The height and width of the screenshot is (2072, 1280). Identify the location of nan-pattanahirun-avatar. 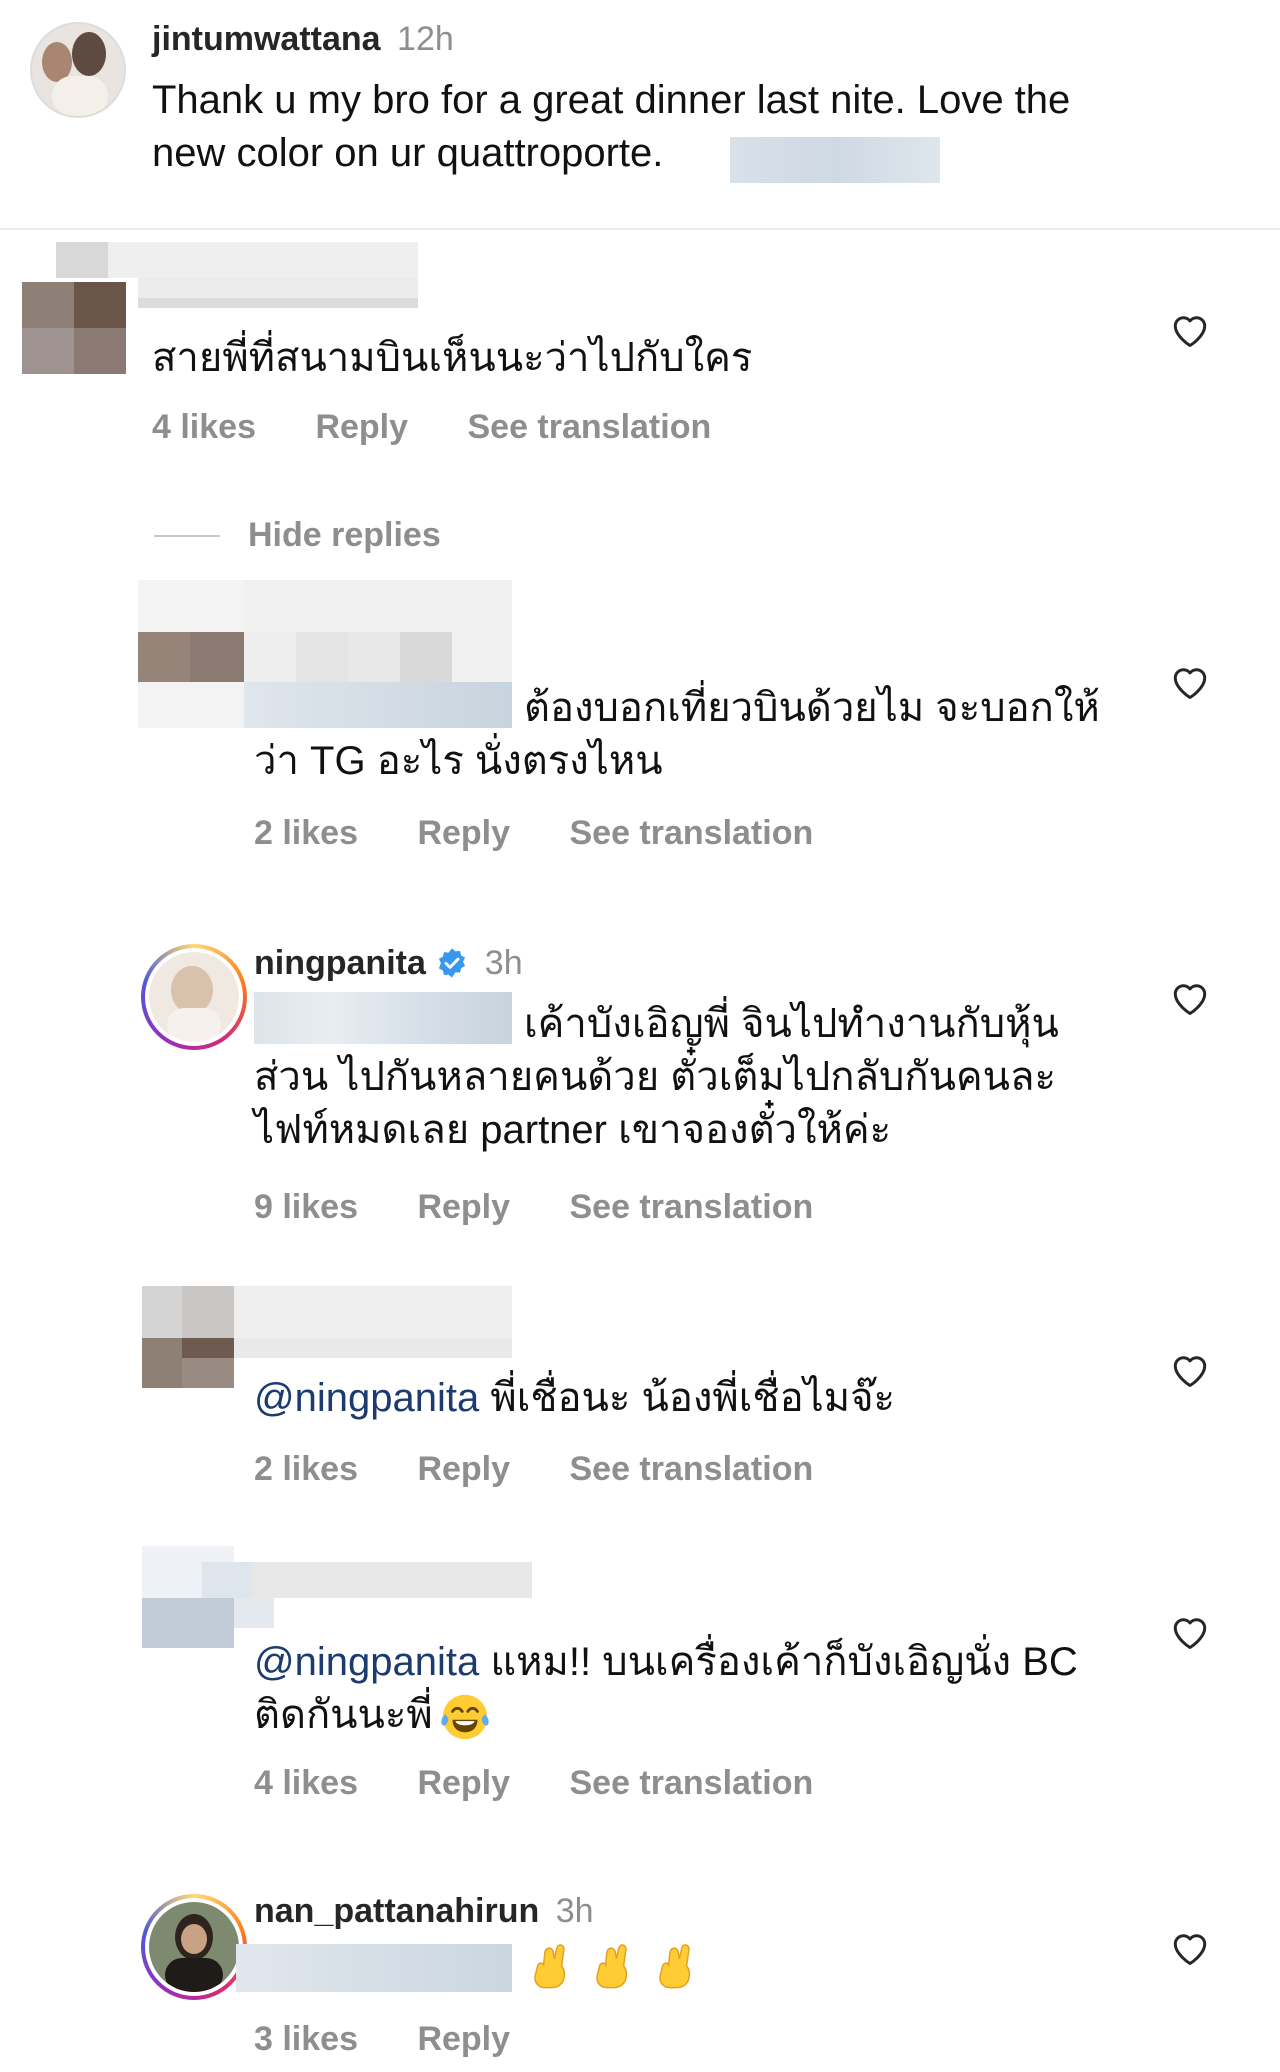
(194, 1947).